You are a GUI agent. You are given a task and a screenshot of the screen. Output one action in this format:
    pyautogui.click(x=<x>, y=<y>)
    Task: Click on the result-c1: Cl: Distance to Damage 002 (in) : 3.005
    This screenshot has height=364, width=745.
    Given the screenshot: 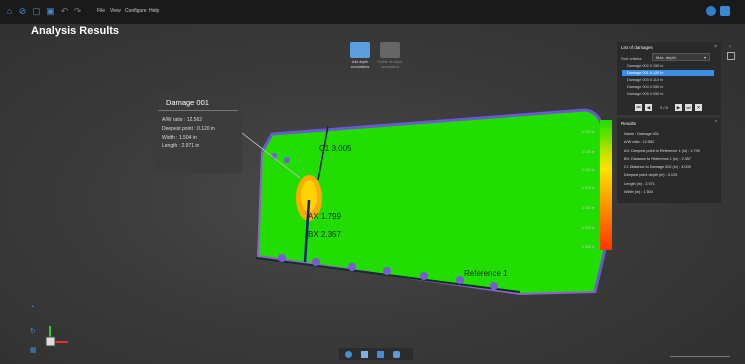 What is the action you would take?
    pyautogui.click(x=657, y=167)
    